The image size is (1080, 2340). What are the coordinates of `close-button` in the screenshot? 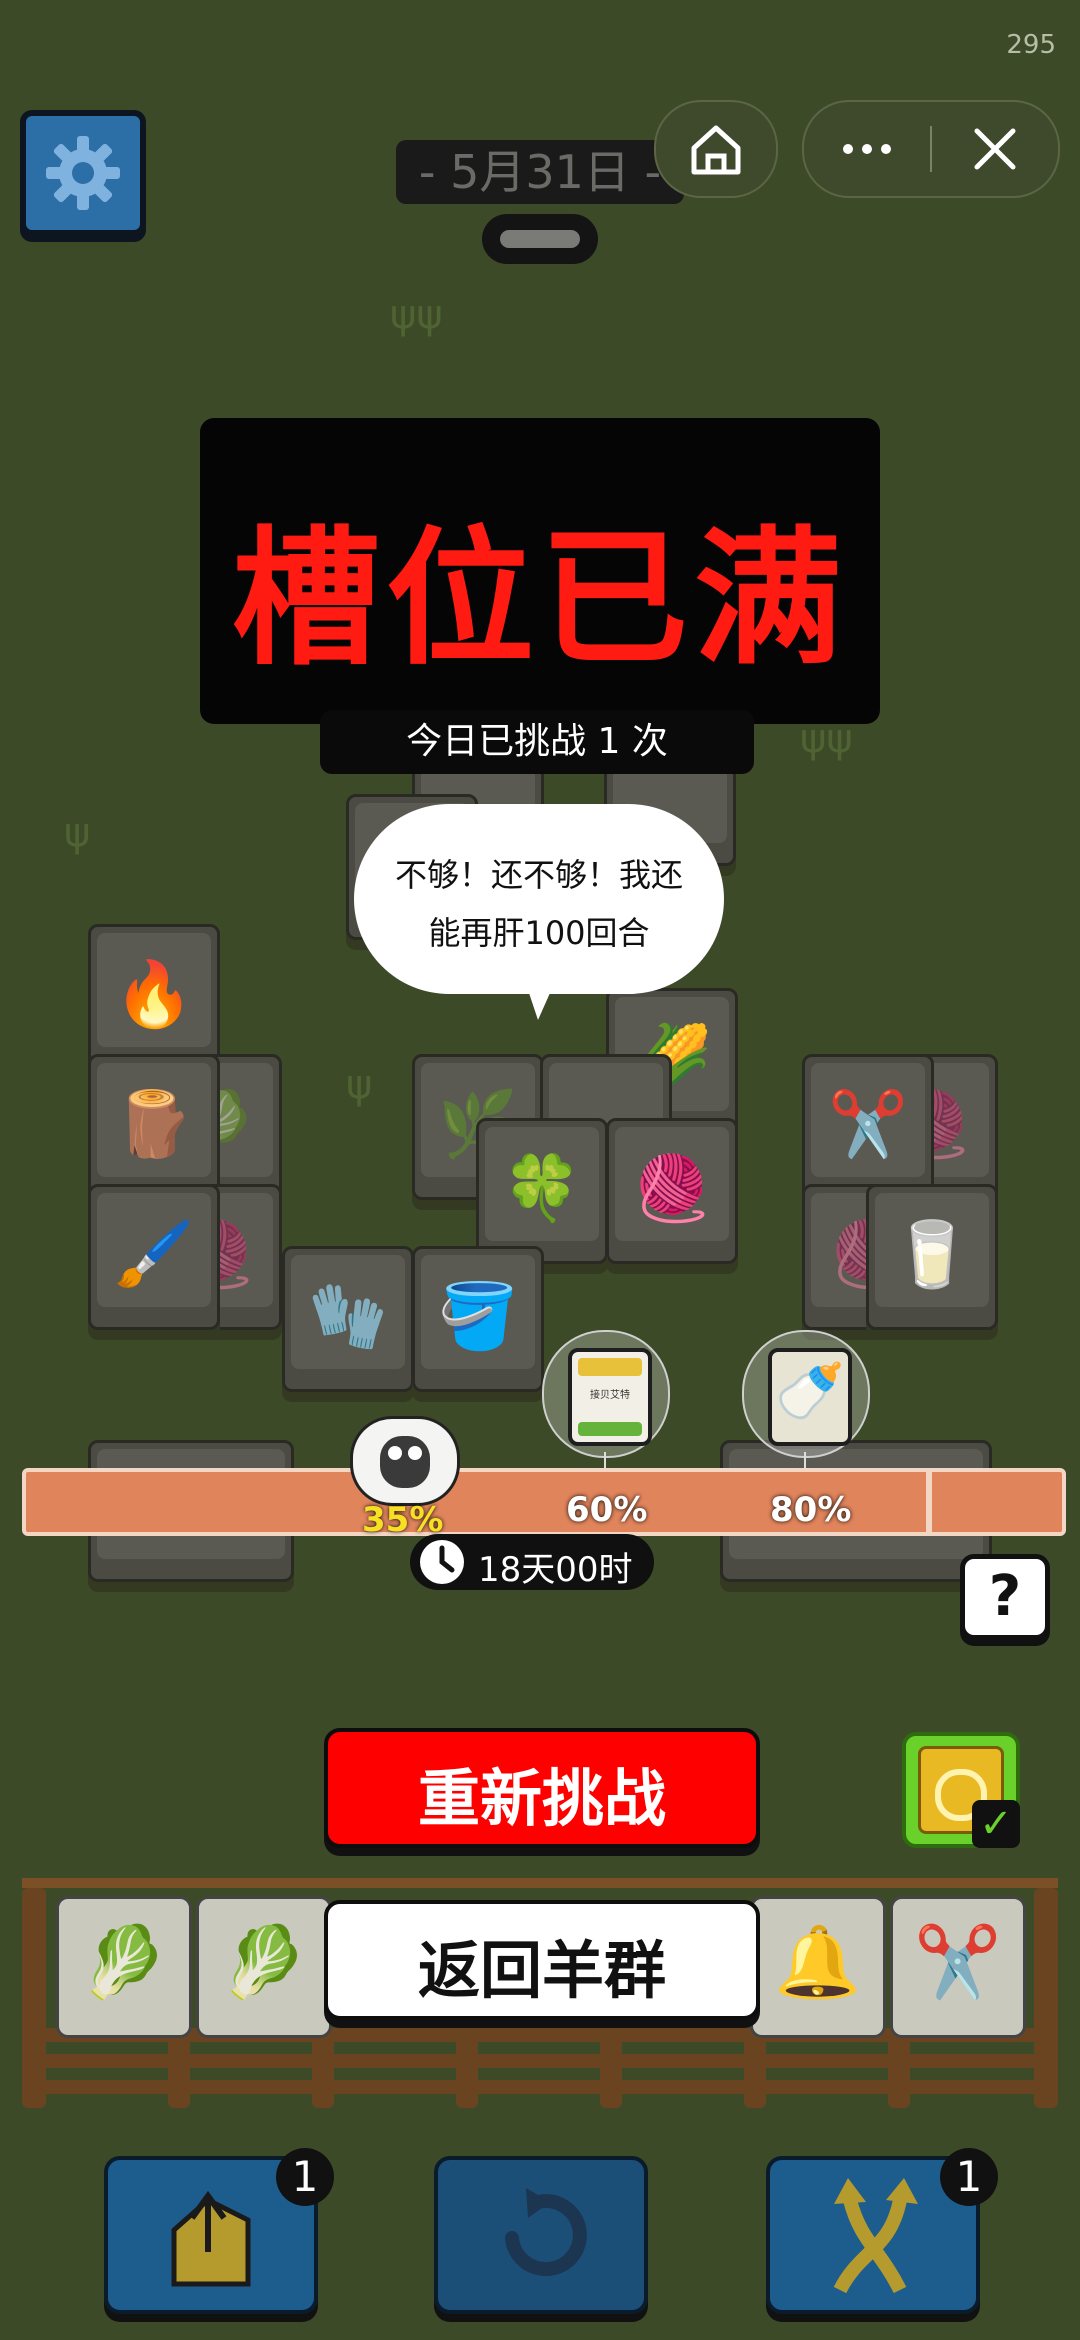 It's located at (995, 149).